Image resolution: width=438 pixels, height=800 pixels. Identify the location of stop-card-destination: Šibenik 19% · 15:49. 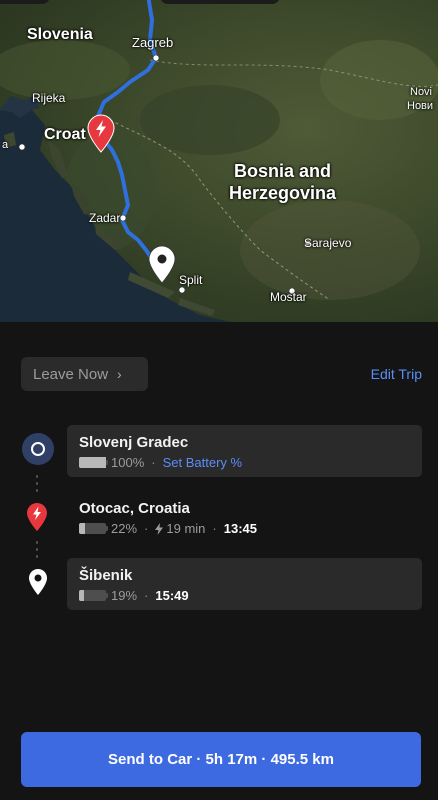
(244, 584).